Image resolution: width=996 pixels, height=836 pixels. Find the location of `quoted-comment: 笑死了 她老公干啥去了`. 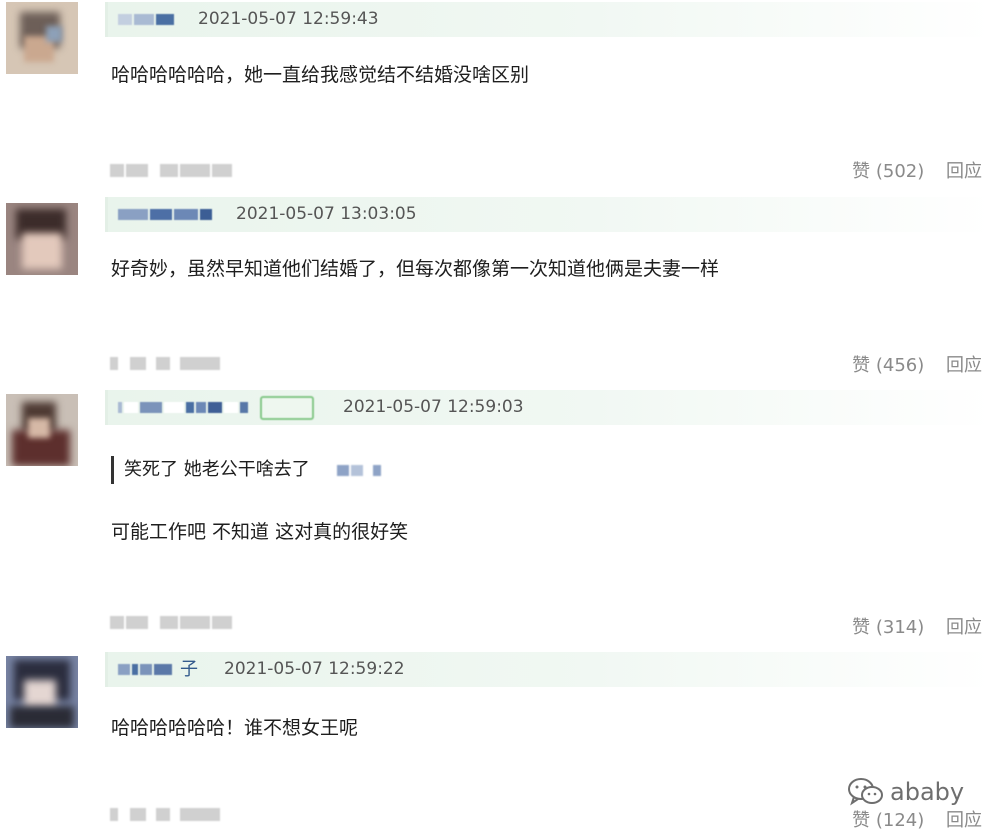

quoted-comment: 笑死了 她老公干啥去了 is located at coordinates (247, 470).